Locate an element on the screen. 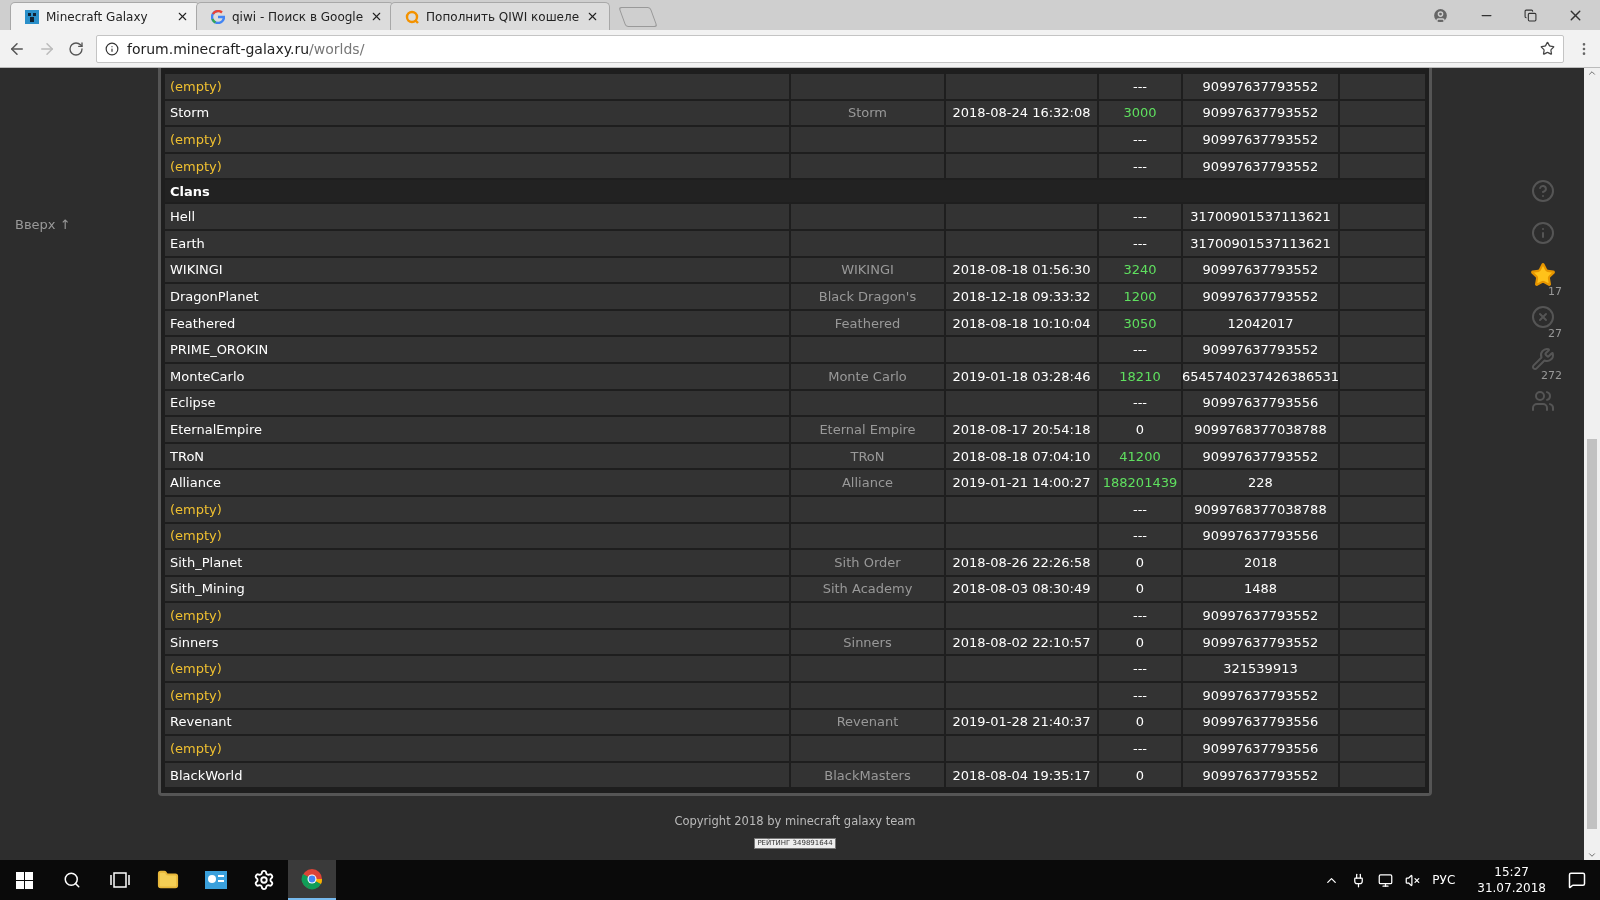 This screenshot has height=900, width=1600. windows-logo-icon is located at coordinates (24, 880).